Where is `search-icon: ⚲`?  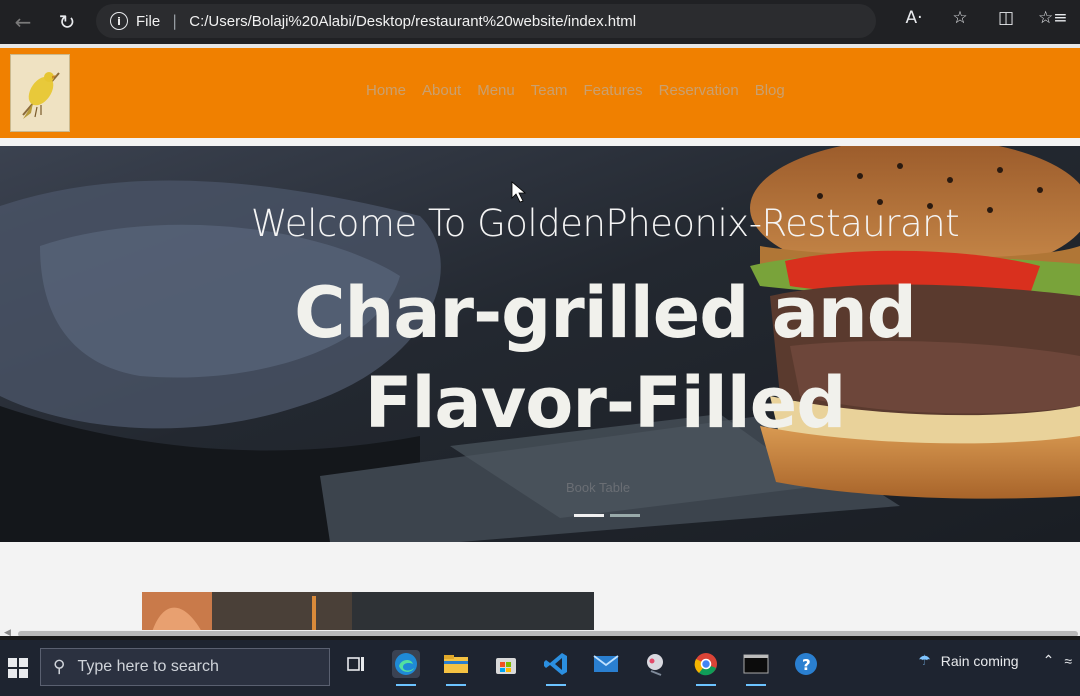
search-icon: ⚲ is located at coordinates (59, 666).